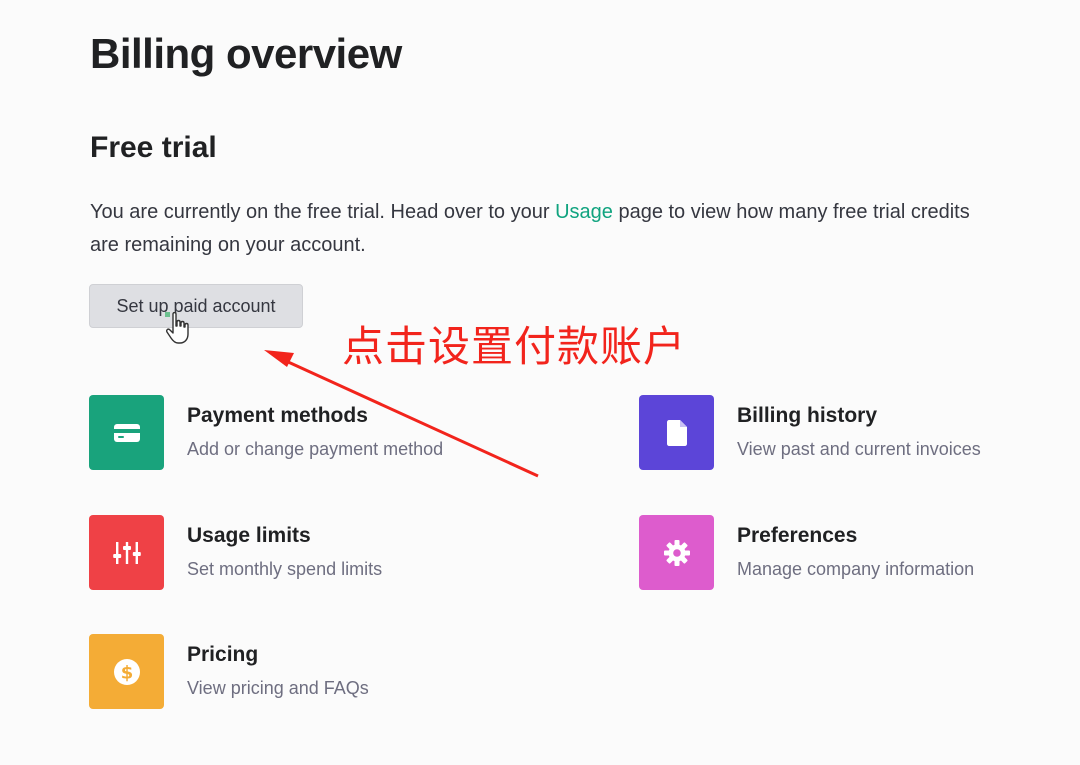  I want to click on annotation-text: 点击设置付款账户, so click(514, 346).